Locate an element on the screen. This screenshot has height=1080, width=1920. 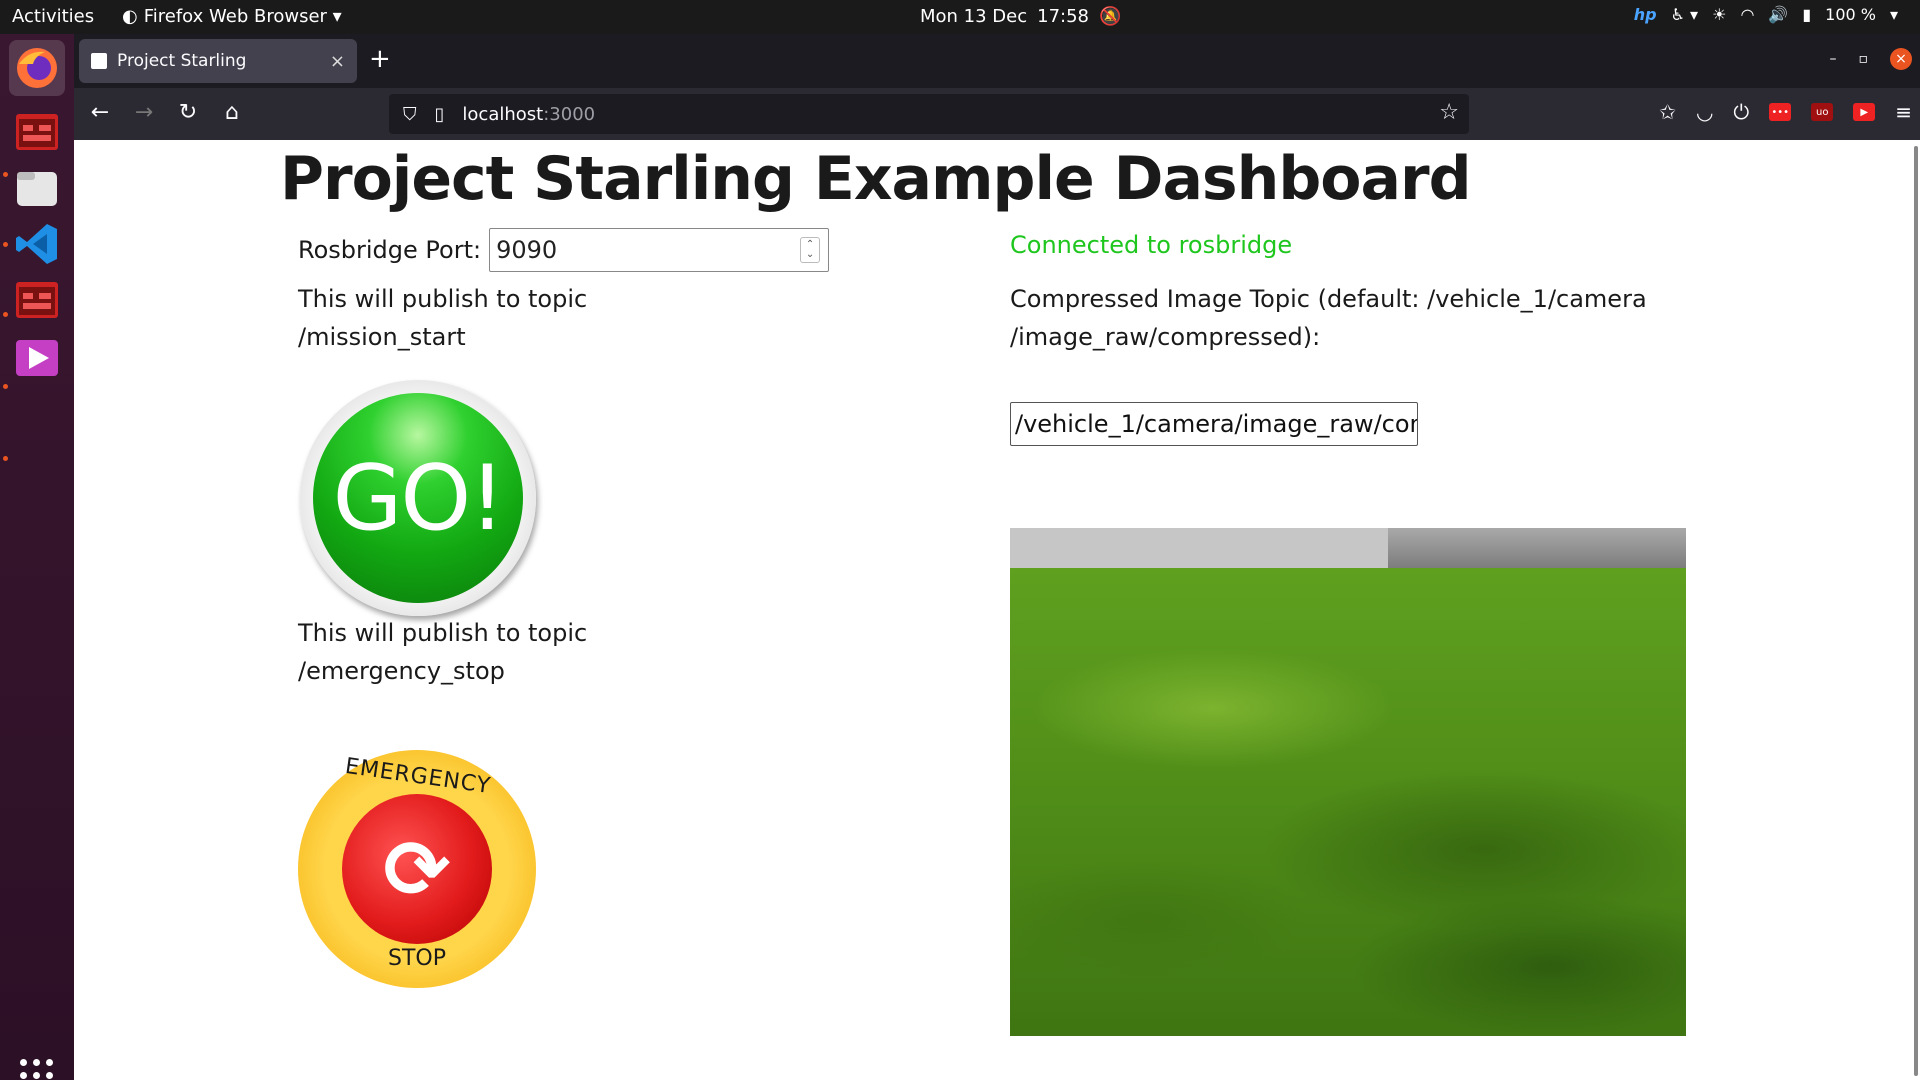
firefox-icon is located at coordinates (37, 68).